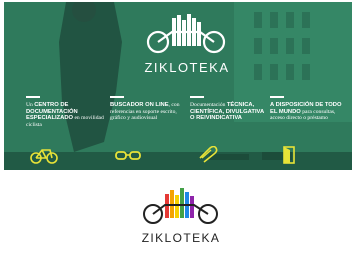  What do you see at coordinates (181, 238) in the screenshot?
I see `footer-brand-name: ZIKLOTEKA` at bounding box center [181, 238].